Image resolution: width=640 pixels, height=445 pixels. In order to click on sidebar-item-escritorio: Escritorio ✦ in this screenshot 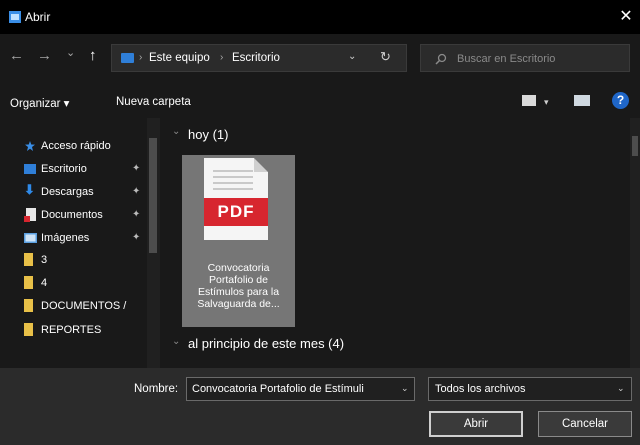, I will do `click(86, 170)`.